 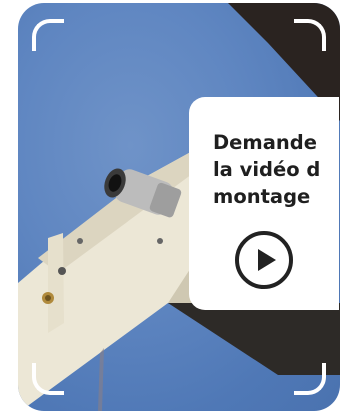 I want to click on cta-text: Demande la vidéo d montage, so click(x=276, y=169).